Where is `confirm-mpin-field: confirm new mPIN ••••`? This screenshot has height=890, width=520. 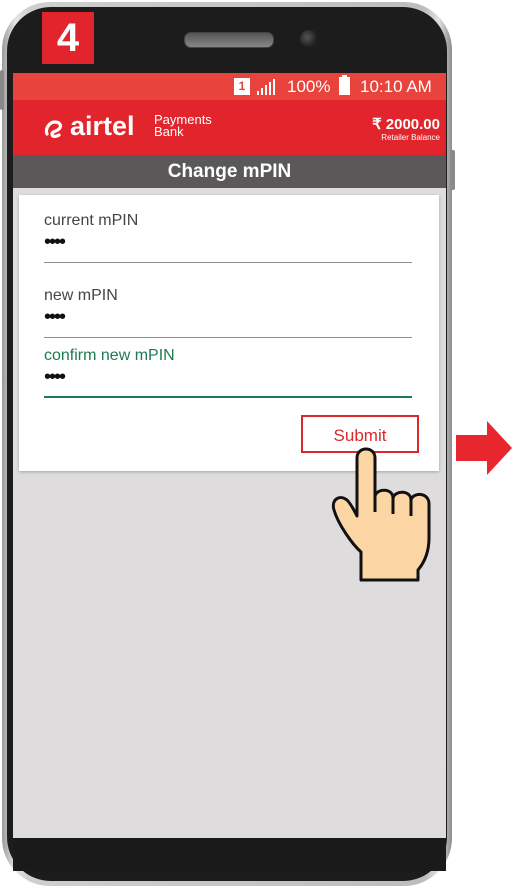 confirm-mpin-field: confirm new mPIN •••• is located at coordinates (228, 372).